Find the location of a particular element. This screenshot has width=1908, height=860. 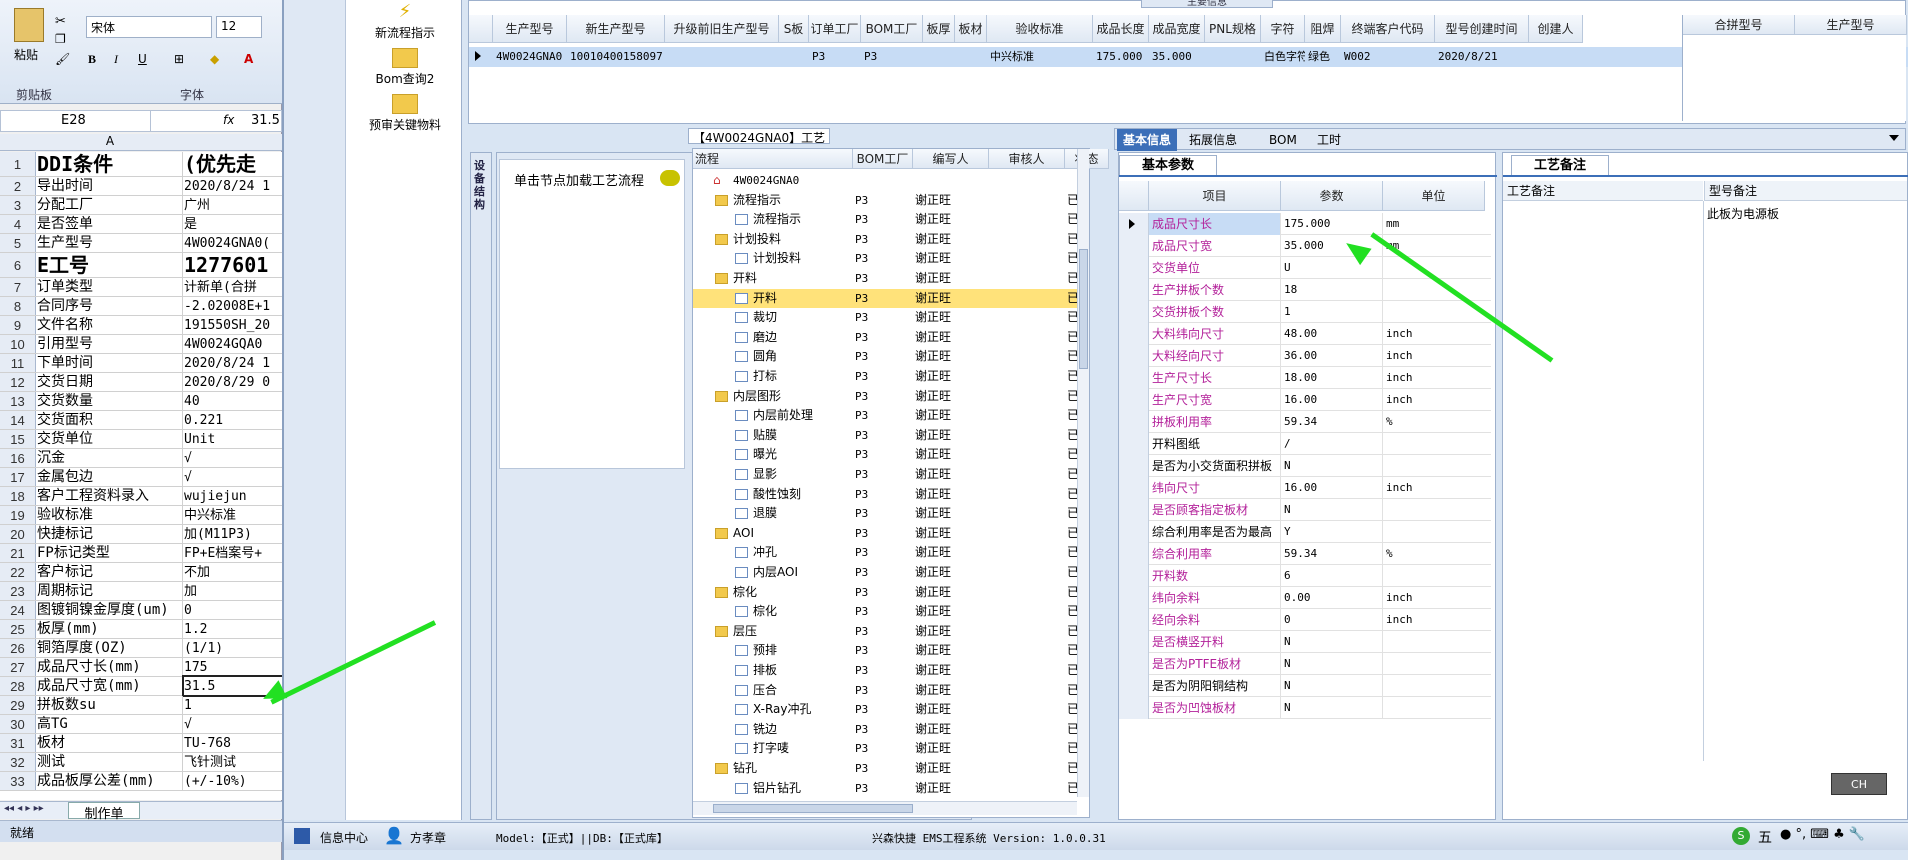

row-number: 7 is located at coordinates (18, 287).